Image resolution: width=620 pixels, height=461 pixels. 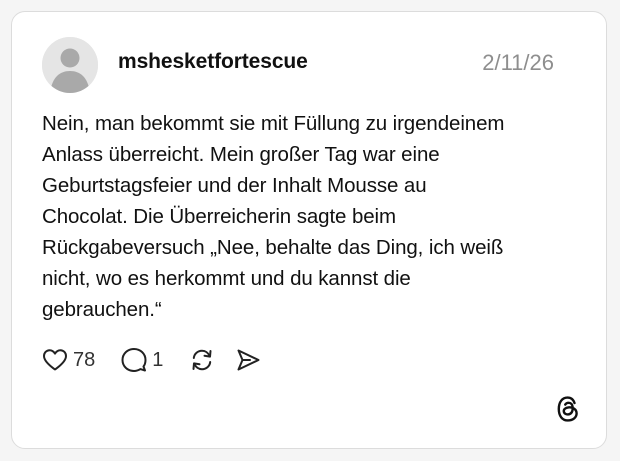 What do you see at coordinates (68, 360) in the screenshot?
I see `like-button: 78` at bounding box center [68, 360].